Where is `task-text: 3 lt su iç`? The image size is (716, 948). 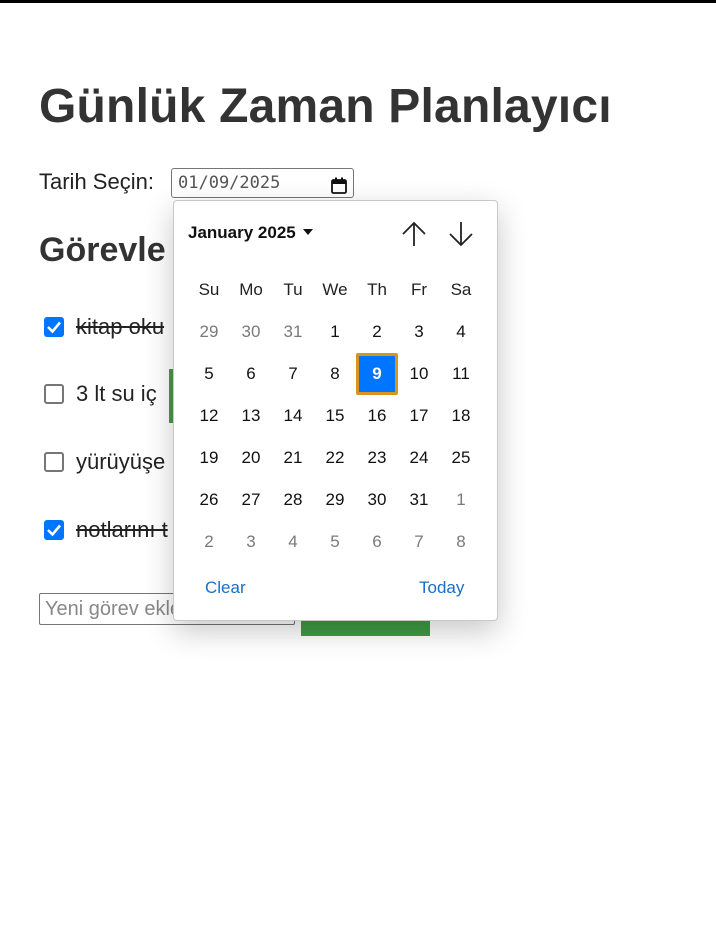
task-text: 3 lt su iç is located at coordinates (116, 393).